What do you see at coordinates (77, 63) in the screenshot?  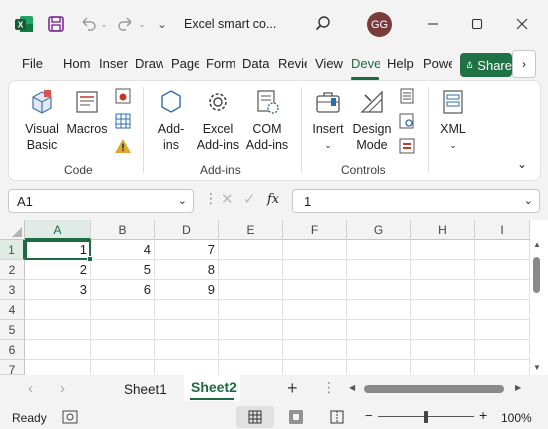 I see `tab-home: Hom` at bounding box center [77, 63].